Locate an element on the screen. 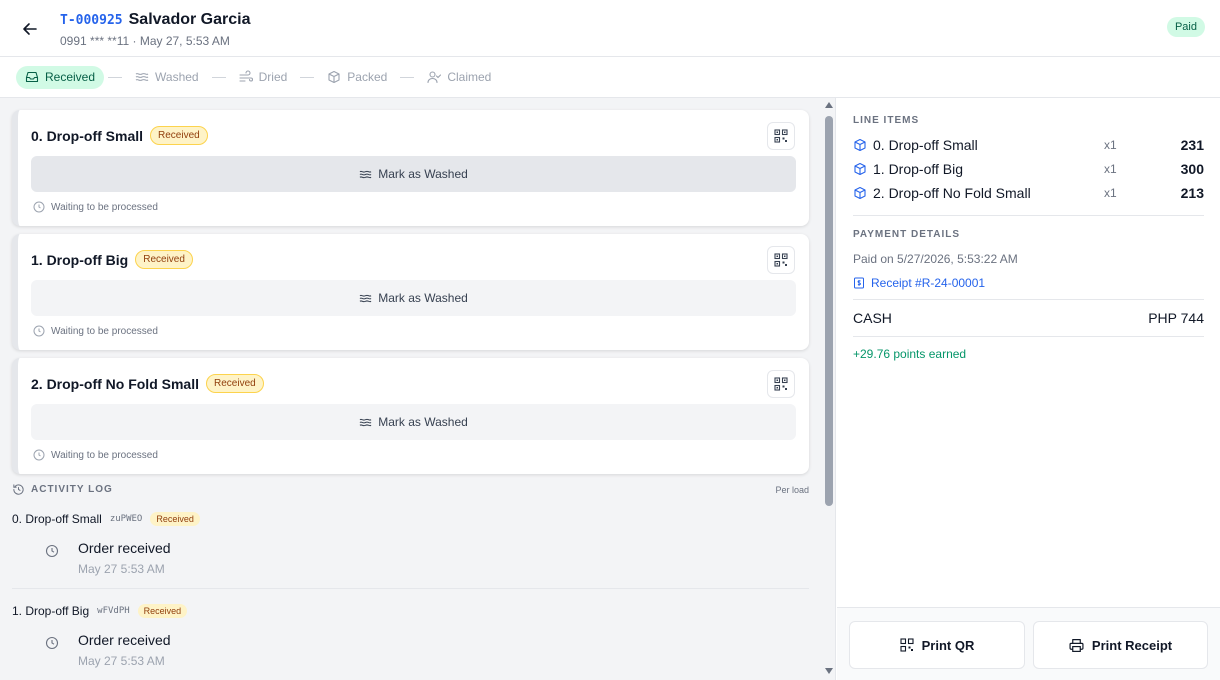  user-check-icon is located at coordinates (434, 77).